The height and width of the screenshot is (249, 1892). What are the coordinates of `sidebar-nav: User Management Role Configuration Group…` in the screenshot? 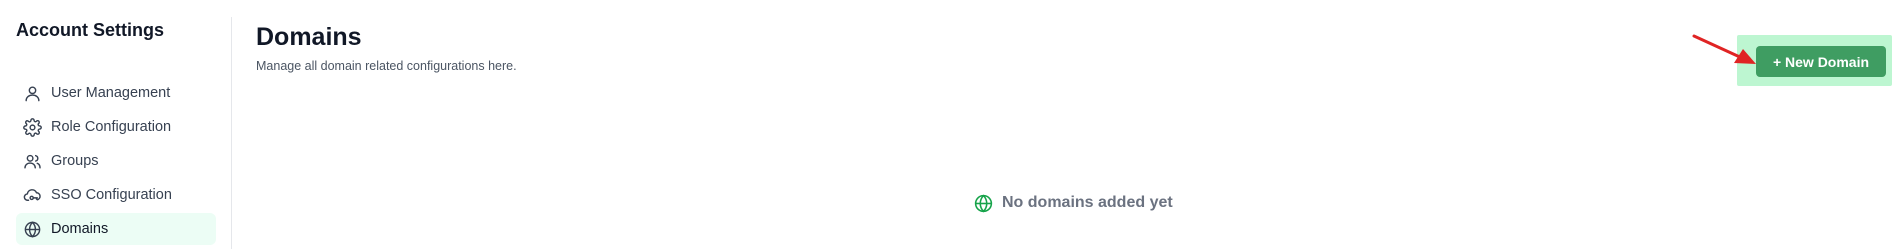 It's located at (116, 162).